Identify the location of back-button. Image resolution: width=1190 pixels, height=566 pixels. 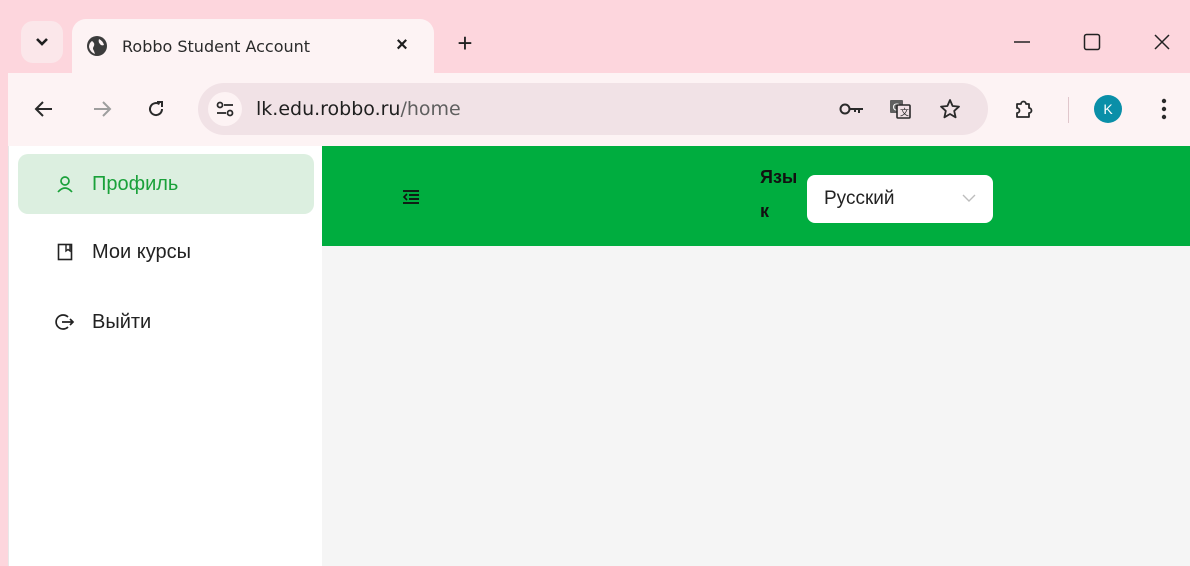
(44, 109).